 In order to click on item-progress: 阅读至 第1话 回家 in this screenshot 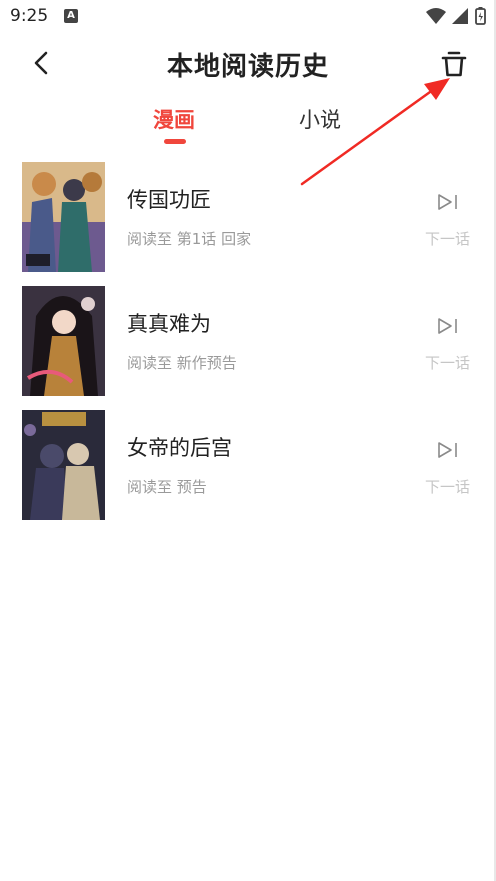, I will do `click(189, 239)`.